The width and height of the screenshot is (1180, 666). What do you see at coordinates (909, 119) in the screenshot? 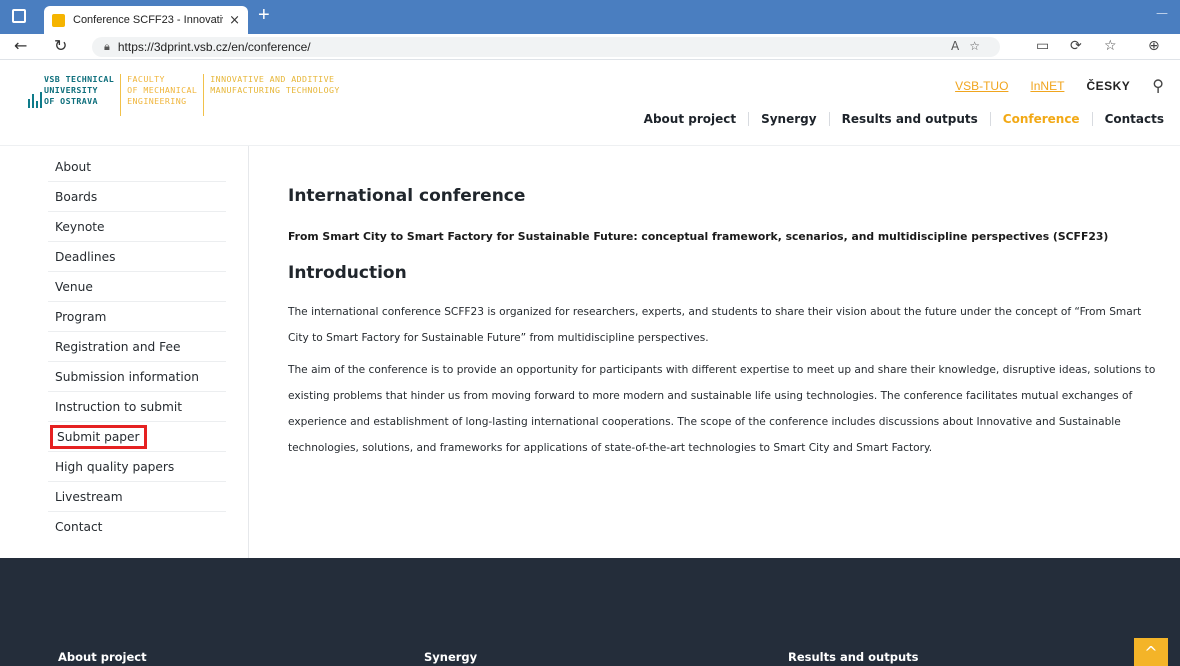
I see `nav-results-and-outputs: Results and outputs` at bounding box center [909, 119].